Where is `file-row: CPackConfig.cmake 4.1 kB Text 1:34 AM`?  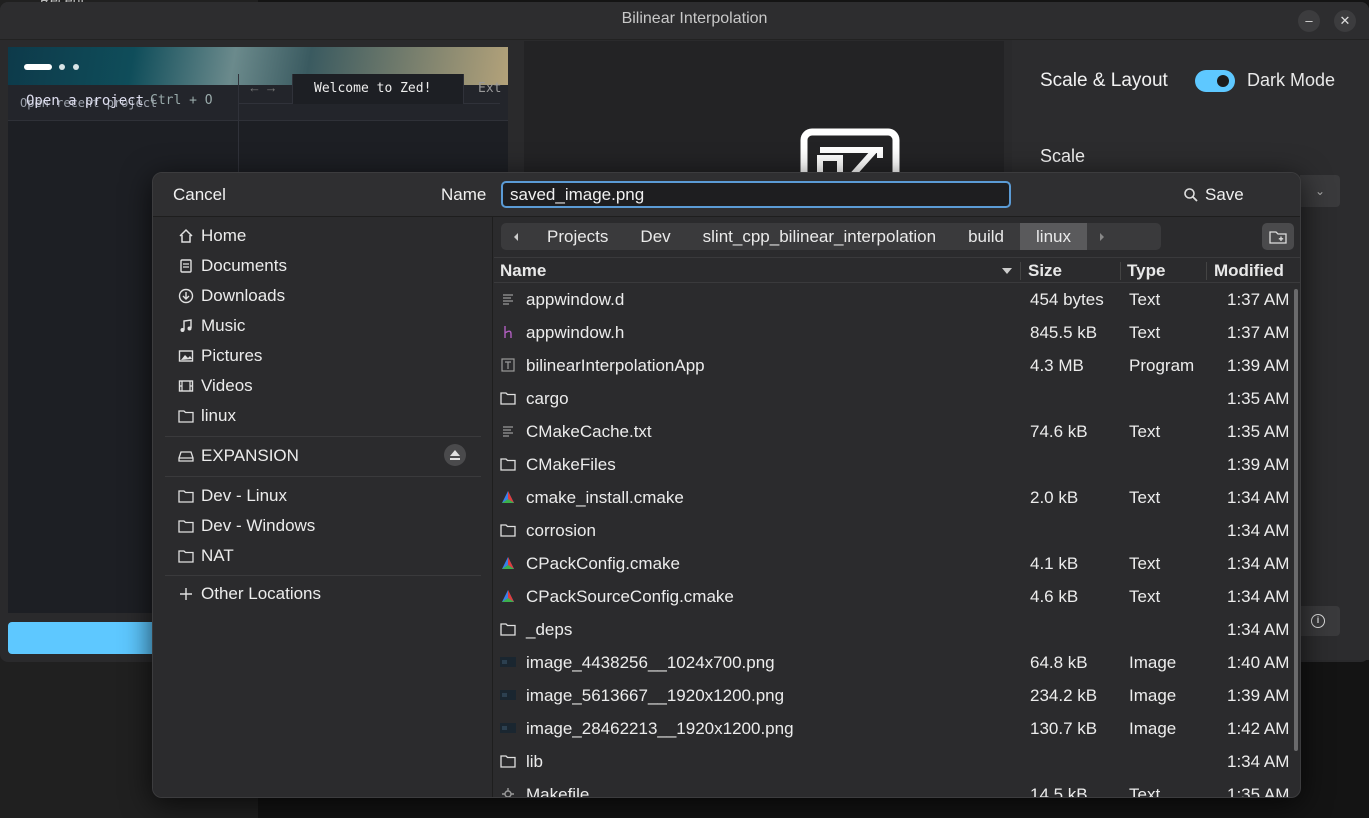
file-row: CPackConfig.cmake 4.1 kB Text 1:34 AM is located at coordinates (897, 563).